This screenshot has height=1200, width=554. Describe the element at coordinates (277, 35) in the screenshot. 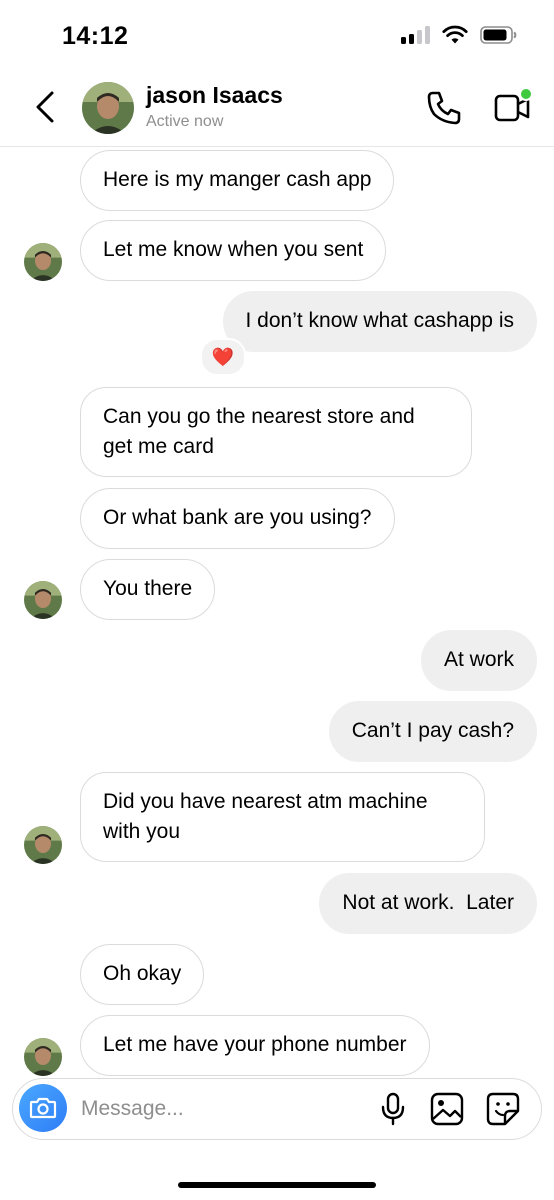

I see `status-bar: 14:12` at that location.